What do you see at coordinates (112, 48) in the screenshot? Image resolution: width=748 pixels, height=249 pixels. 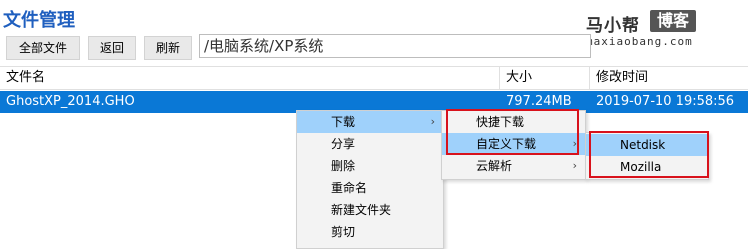 I see `back-button: 返回` at bounding box center [112, 48].